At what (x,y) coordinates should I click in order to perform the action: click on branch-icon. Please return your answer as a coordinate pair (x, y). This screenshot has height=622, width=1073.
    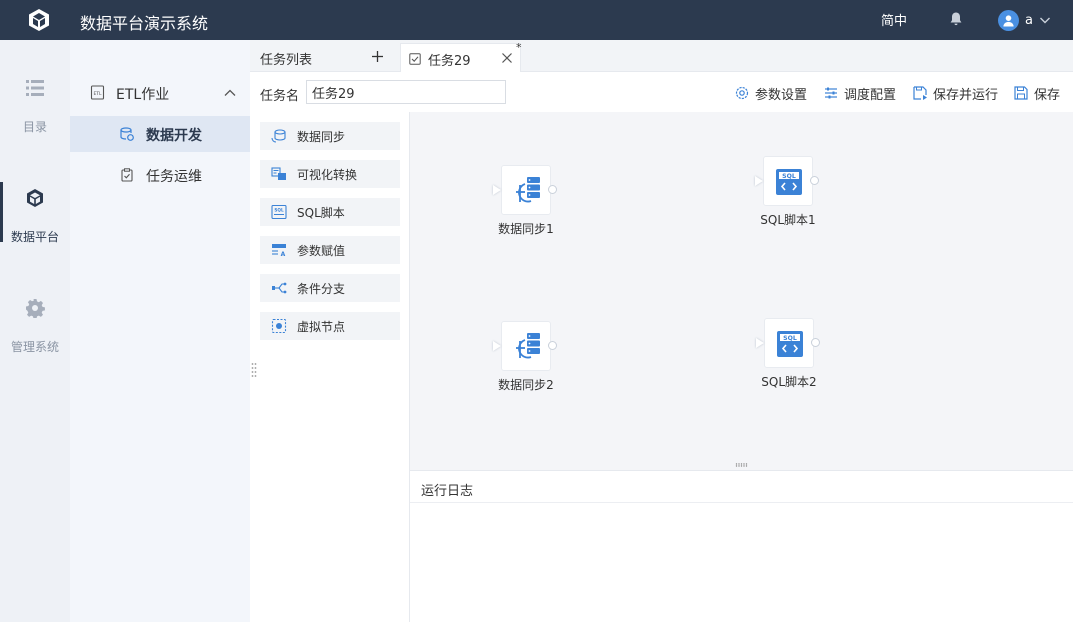
    Looking at the image, I should click on (279, 288).